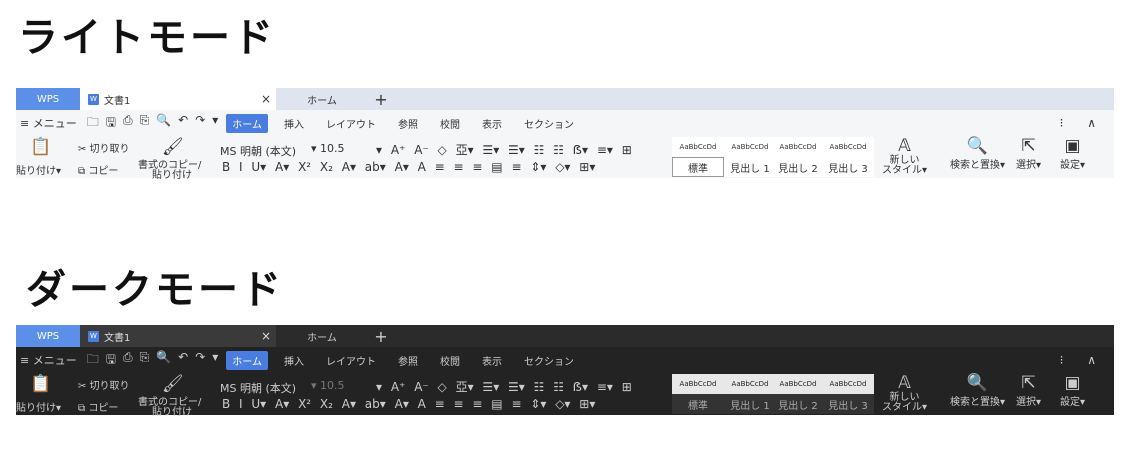 This screenshot has height=450, width=1132. Describe the element at coordinates (155, 290) in the screenshot. I see `heading-dark-mode: ダークモード` at that location.